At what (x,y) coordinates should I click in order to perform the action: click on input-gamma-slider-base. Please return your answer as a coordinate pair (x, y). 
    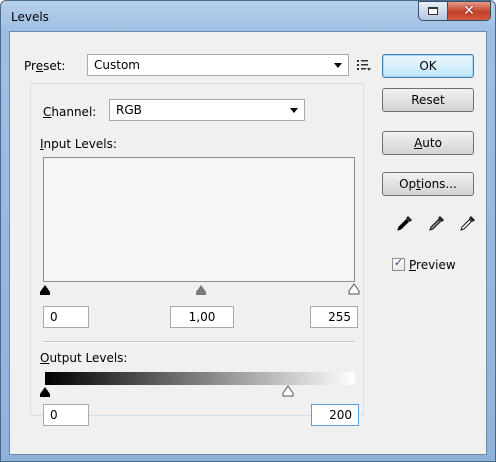
    Looking at the image, I should click on (201, 293).